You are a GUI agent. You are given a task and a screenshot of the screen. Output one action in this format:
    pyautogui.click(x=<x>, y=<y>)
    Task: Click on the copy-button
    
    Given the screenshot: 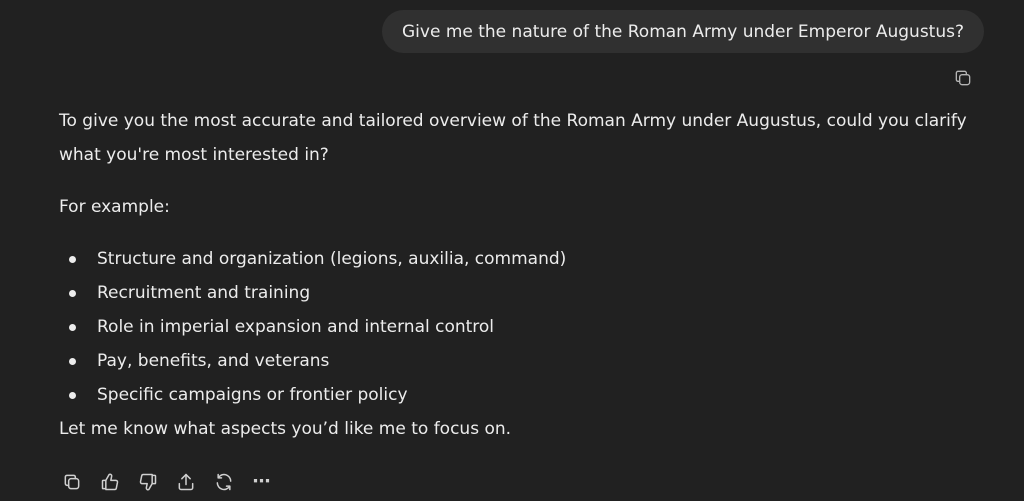 What is the action you would take?
    pyautogui.click(x=72, y=482)
    